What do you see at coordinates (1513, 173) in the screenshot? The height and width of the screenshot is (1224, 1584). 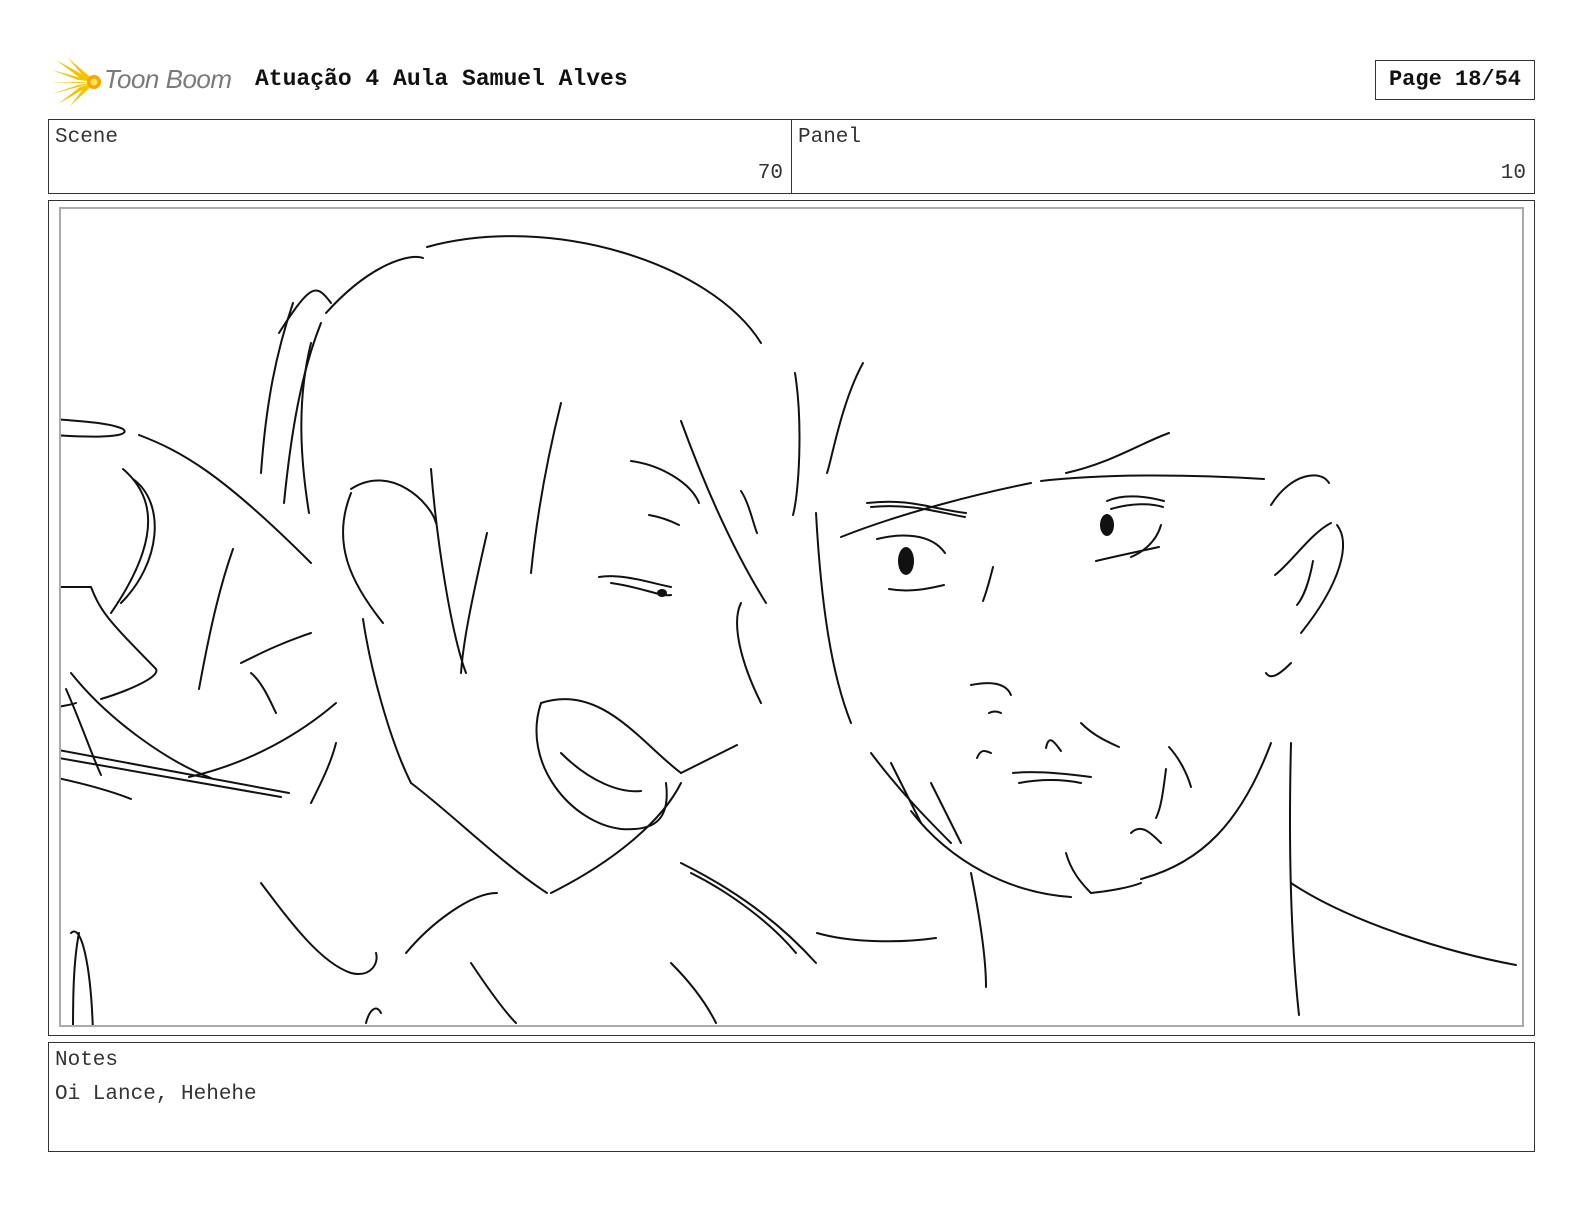 I see `panel-number: 10` at bounding box center [1513, 173].